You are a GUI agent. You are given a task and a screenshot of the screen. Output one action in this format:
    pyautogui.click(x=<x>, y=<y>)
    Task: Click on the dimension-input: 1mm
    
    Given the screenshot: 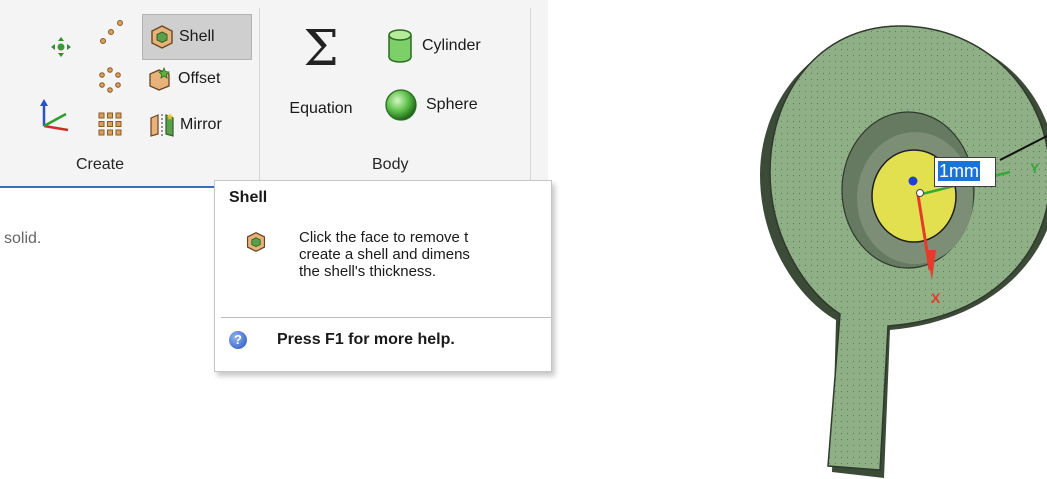 What is the action you would take?
    pyautogui.click(x=965, y=172)
    